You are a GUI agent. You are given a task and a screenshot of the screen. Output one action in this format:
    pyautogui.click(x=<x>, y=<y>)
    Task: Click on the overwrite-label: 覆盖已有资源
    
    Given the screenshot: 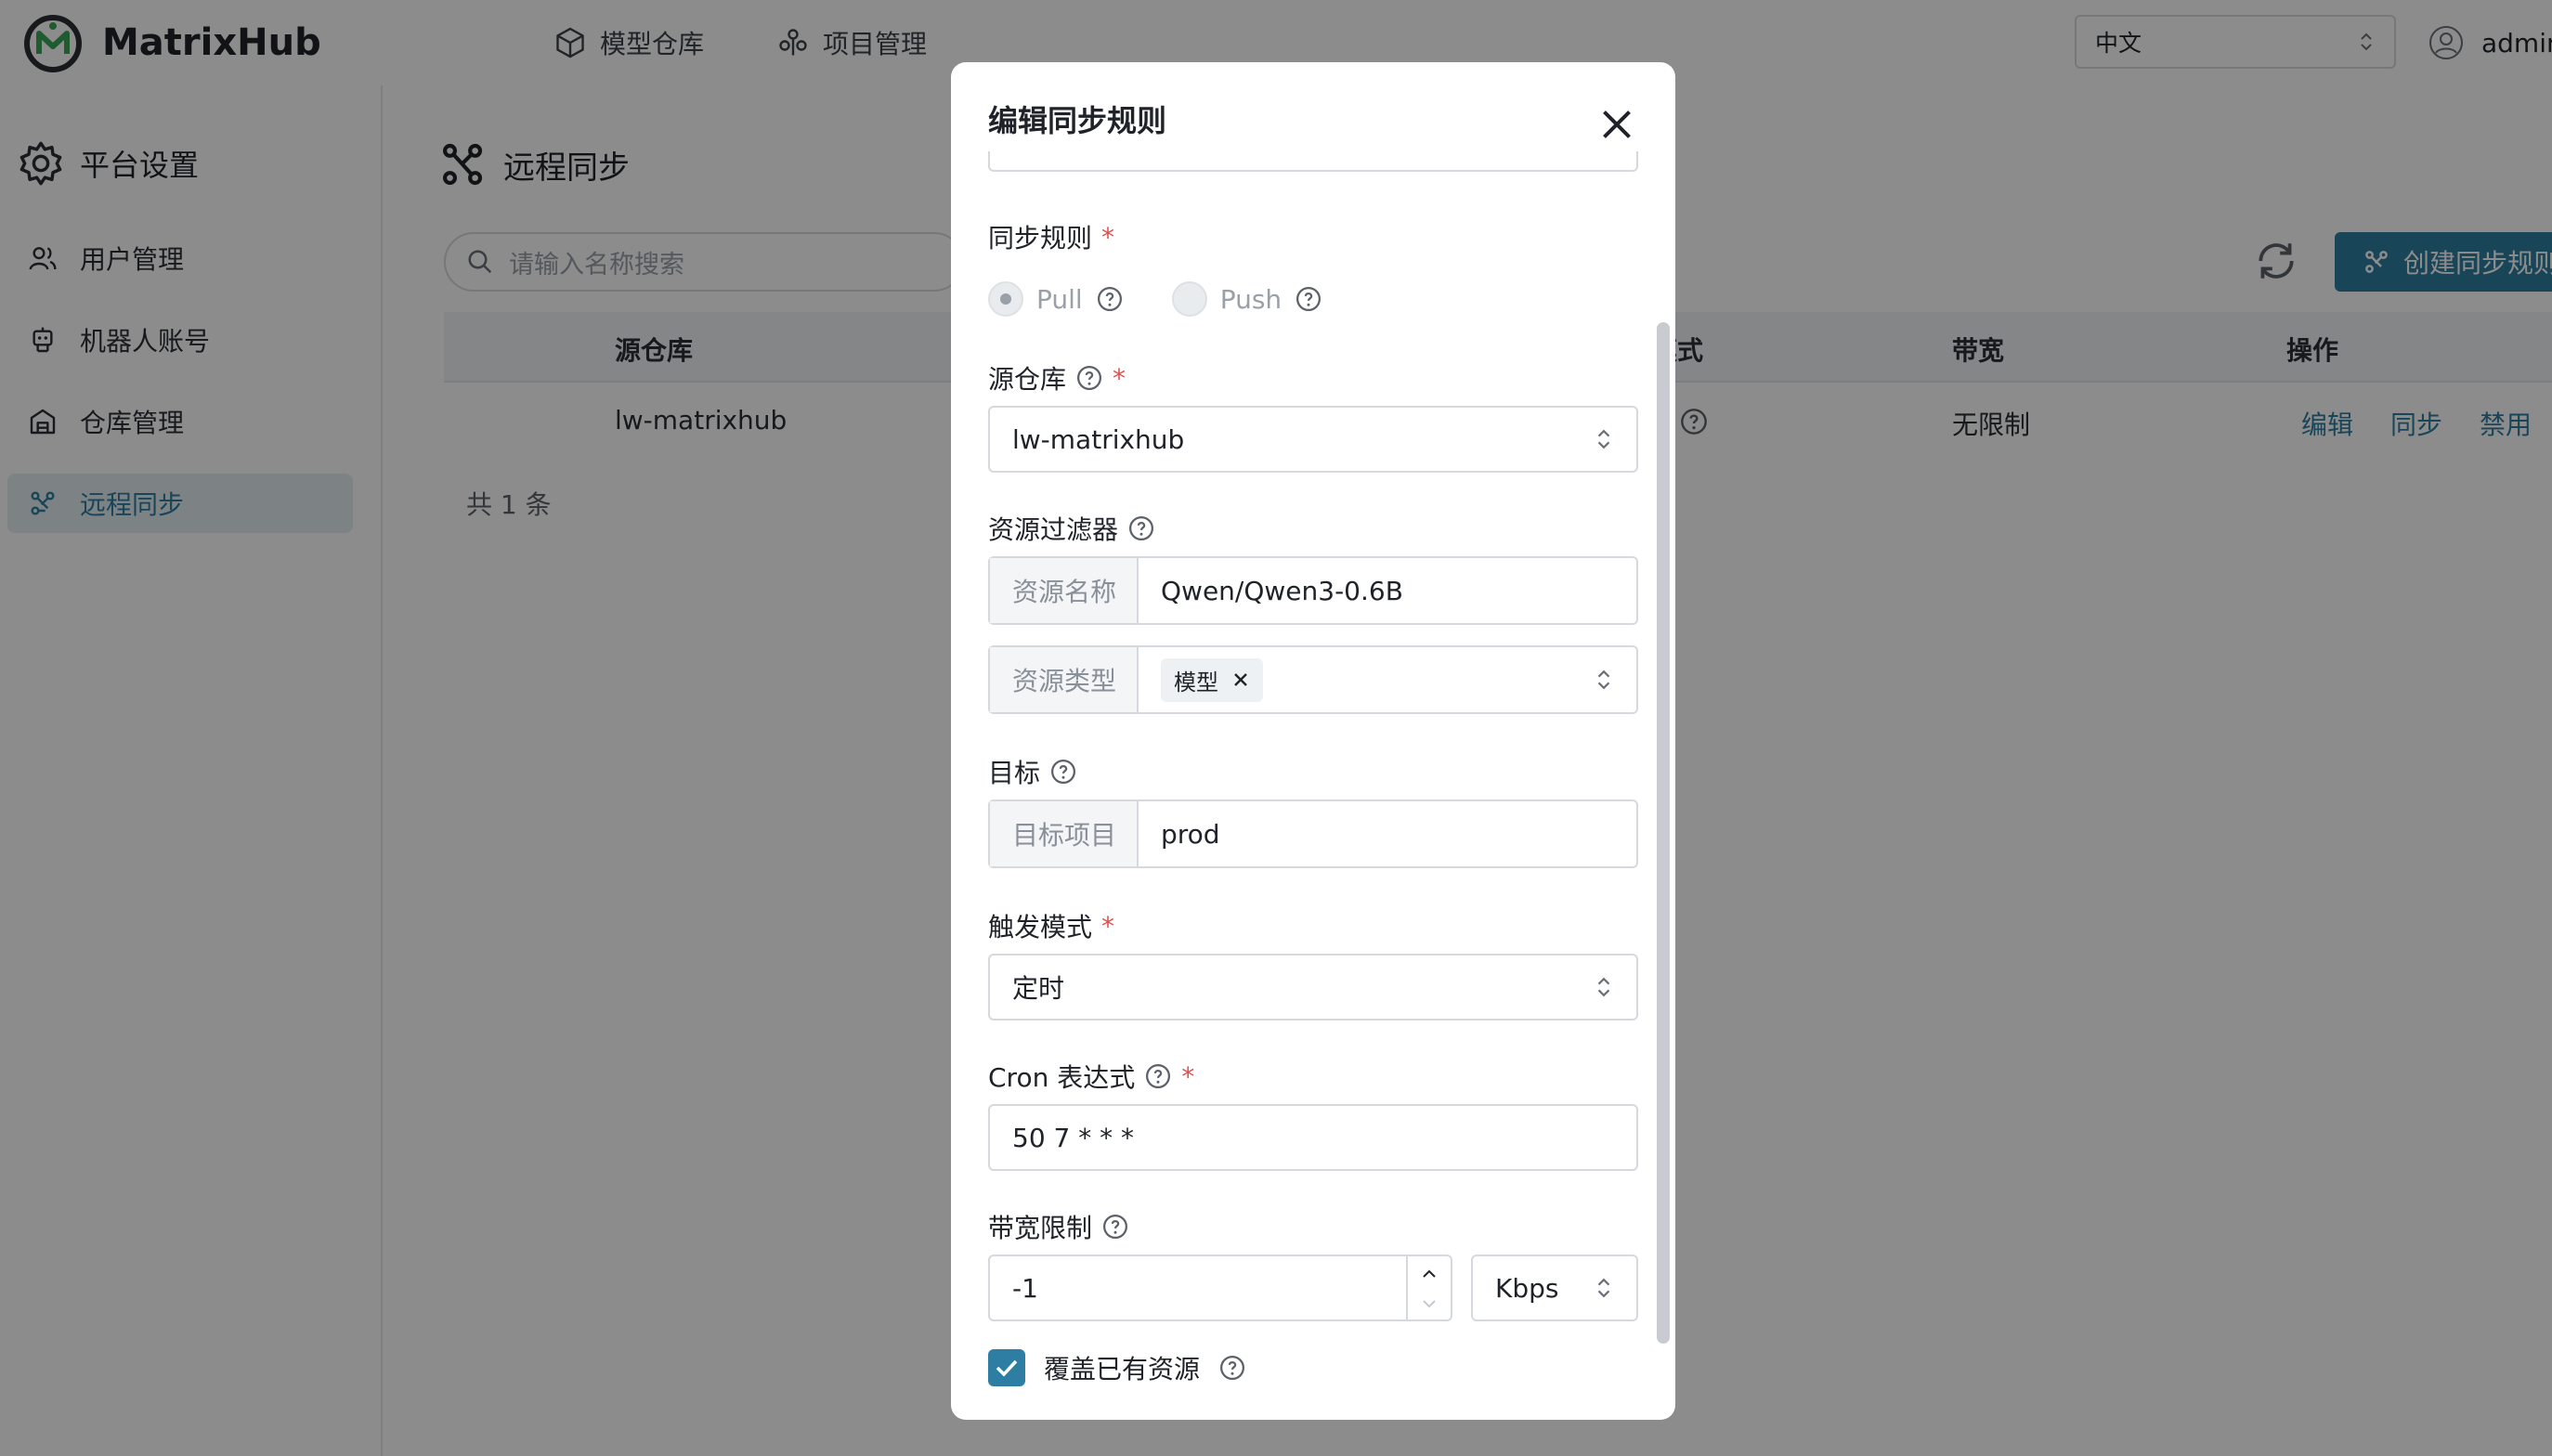 What is the action you would take?
    pyautogui.click(x=1122, y=1369)
    